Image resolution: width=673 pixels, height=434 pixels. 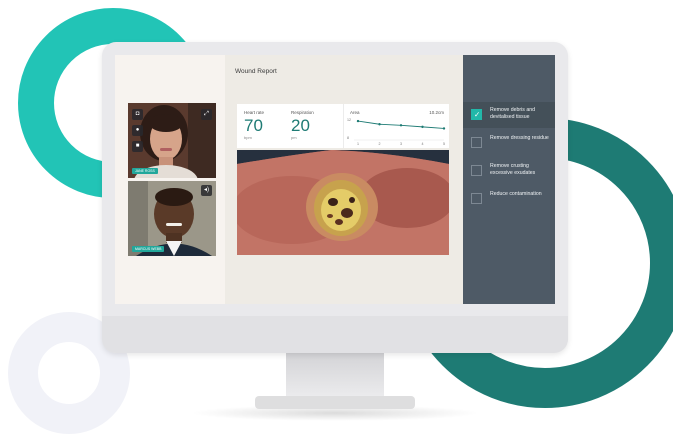 I want to click on x-tick-label: 2, so click(x=380, y=144).